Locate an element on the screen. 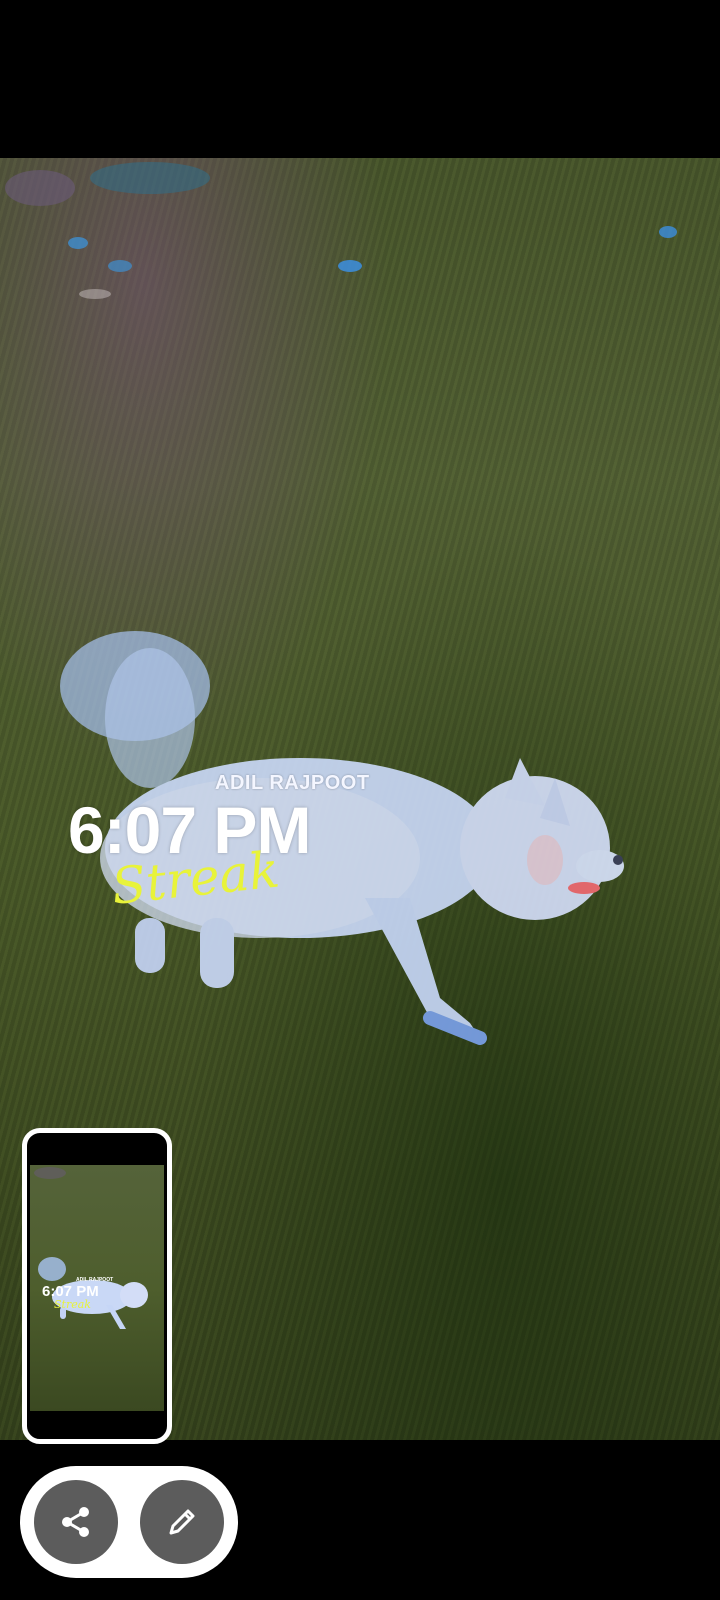 The width and height of the screenshot is (720, 1600). edit-button is located at coordinates (182, 1522).